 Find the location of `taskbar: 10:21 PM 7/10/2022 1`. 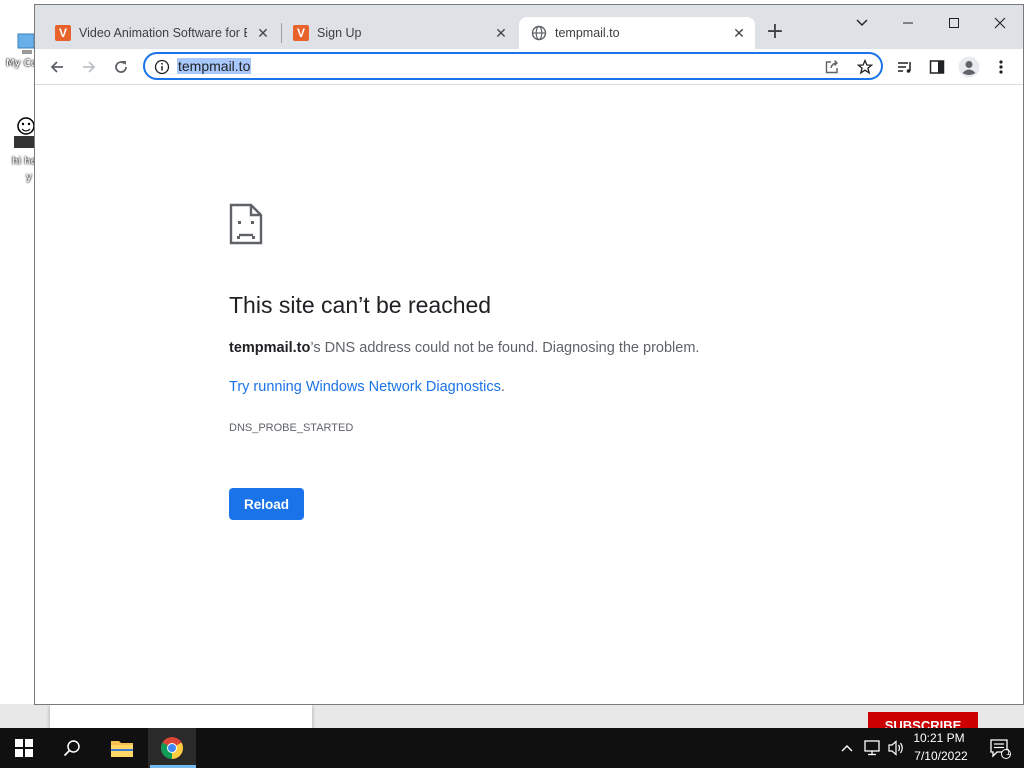

taskbar: 10:21 PM 7/10/2022 1 is located at coordinates (512, 748).